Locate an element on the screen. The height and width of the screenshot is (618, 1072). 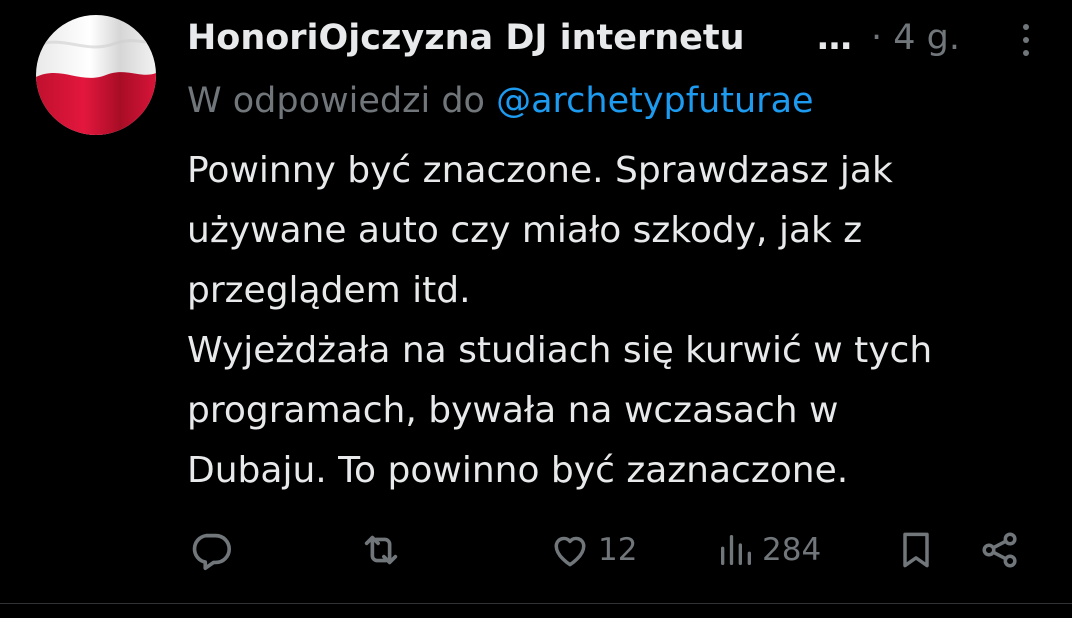
polish-flag-avatar-icon is located at coordinates (96, 75).